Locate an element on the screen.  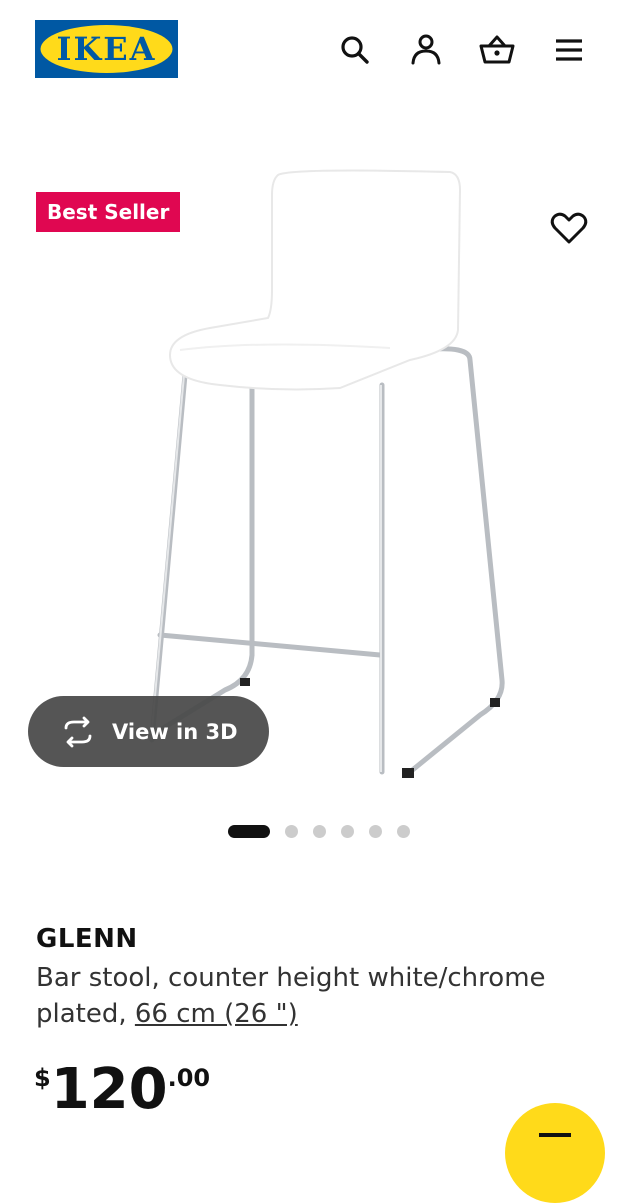
product-measurement-link: 66 cm (26 ") is located at coordinates (216, 1014).